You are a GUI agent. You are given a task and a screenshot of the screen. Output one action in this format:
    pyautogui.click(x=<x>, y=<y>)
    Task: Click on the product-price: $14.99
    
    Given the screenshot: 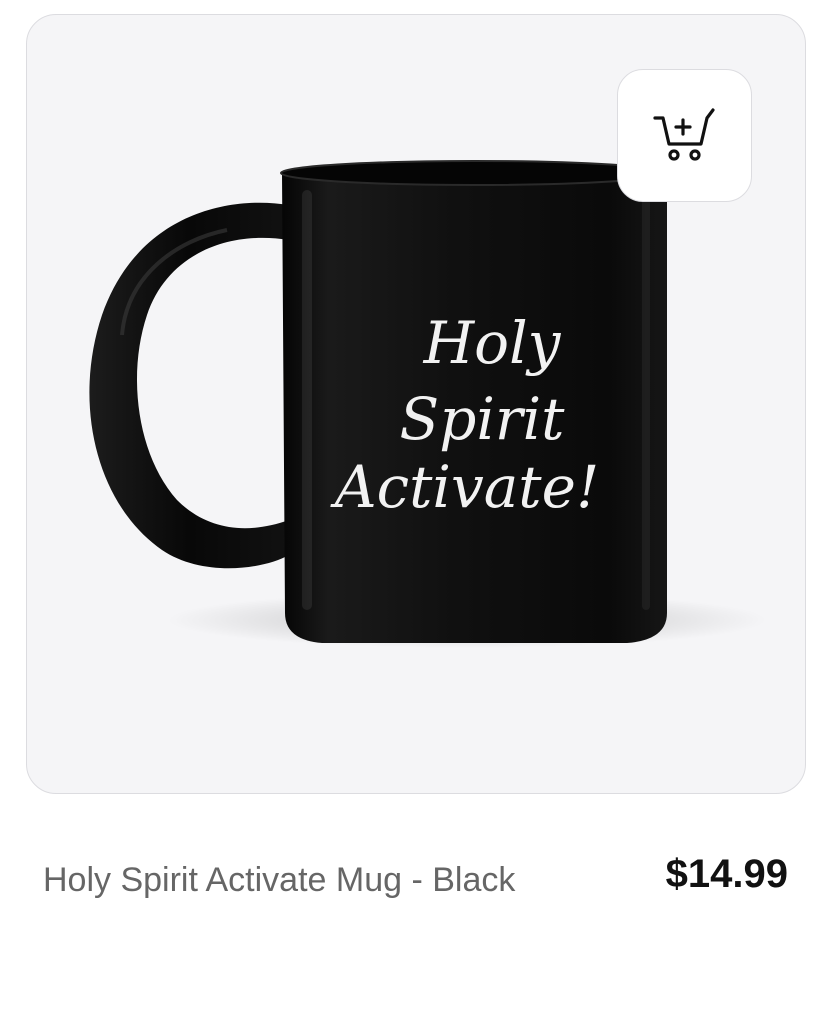 What is the action you would take?
    pyautogui.click(x=726, y=874)
    